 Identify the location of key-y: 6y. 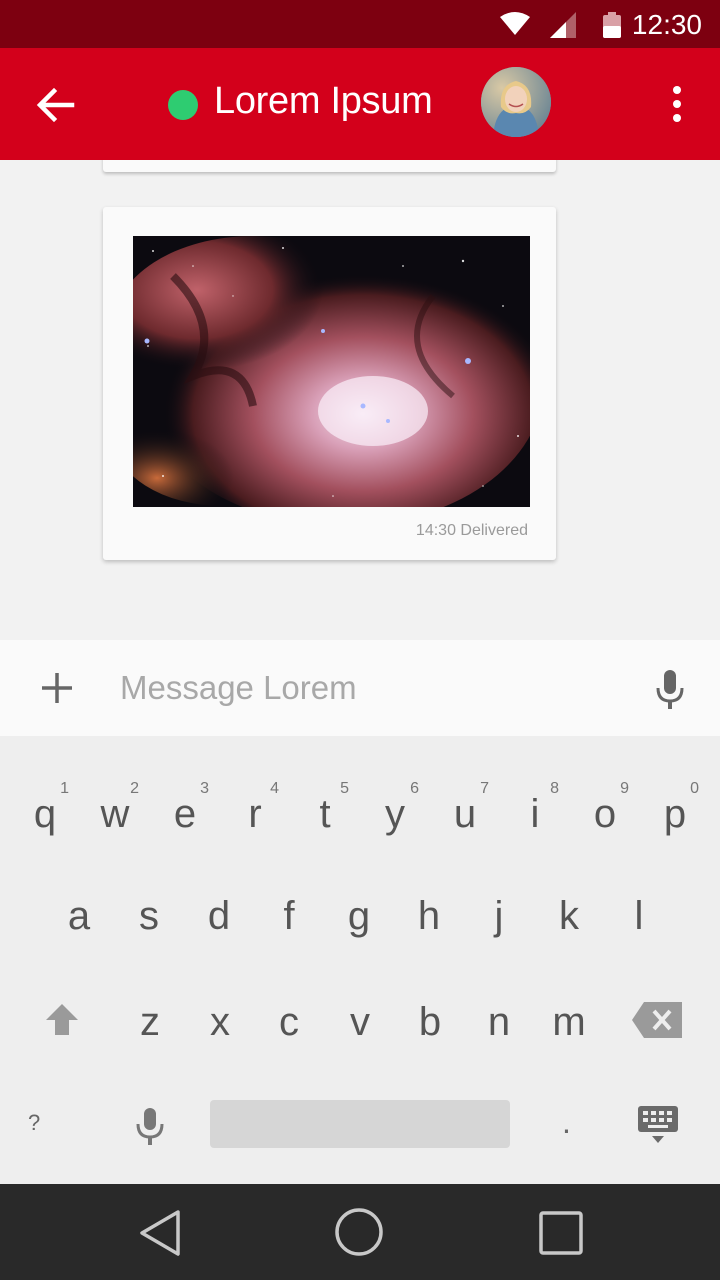
(395, 820).